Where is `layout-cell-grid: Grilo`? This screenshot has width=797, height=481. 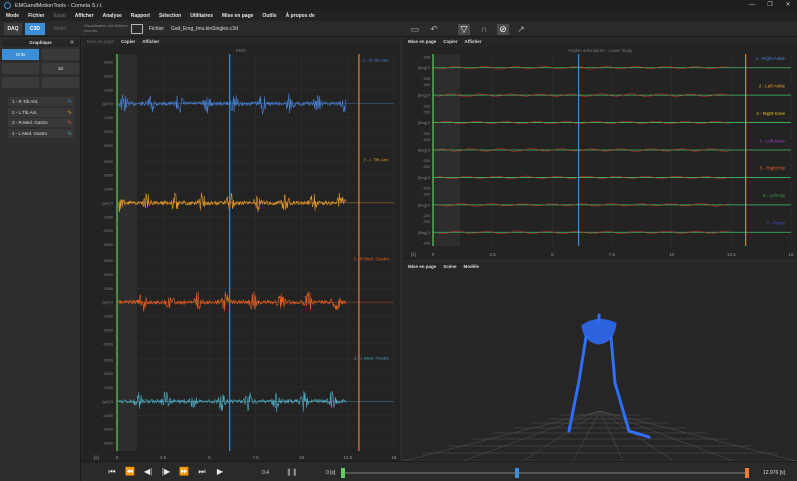
layout-cell-grid: Grilo is located at coordinates (20, 54).